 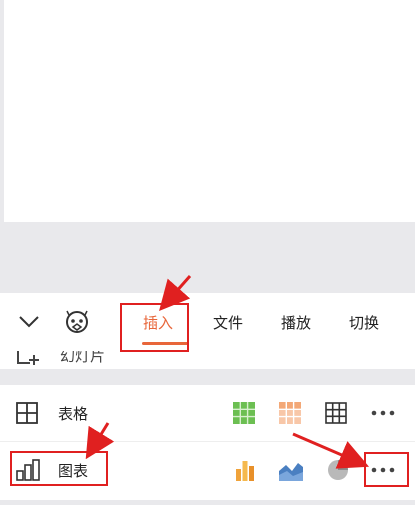 What do you see at coordinates (331, 450) in the screenshot?
I see `more-arrow` at bounding box center [331, 450].